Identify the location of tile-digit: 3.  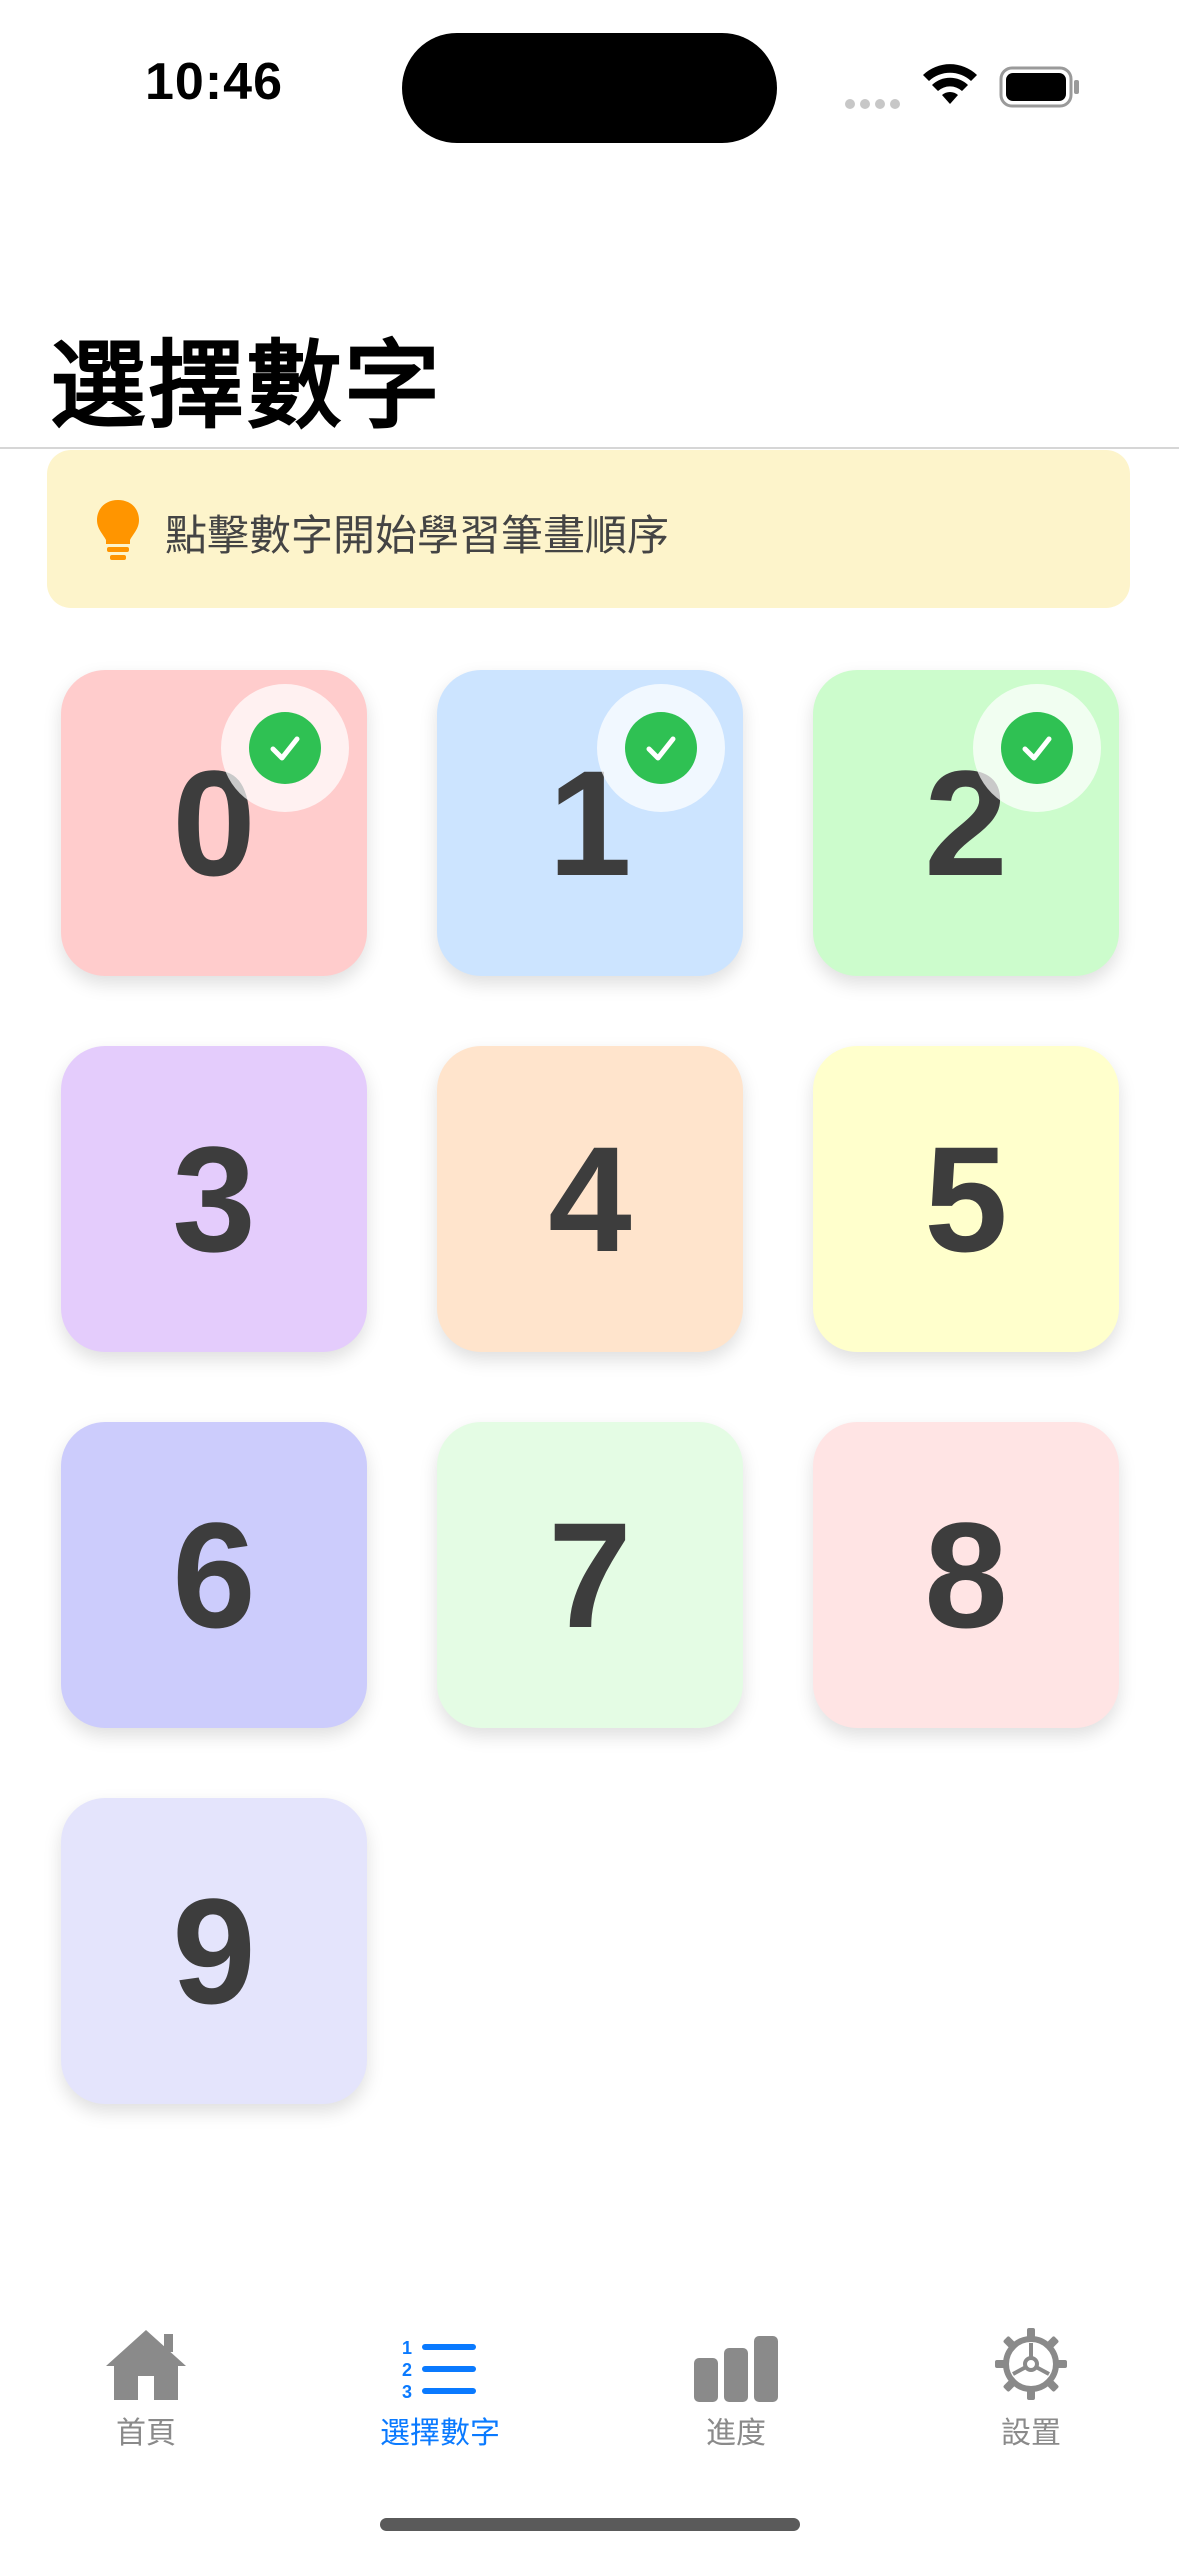
(214, 1198).